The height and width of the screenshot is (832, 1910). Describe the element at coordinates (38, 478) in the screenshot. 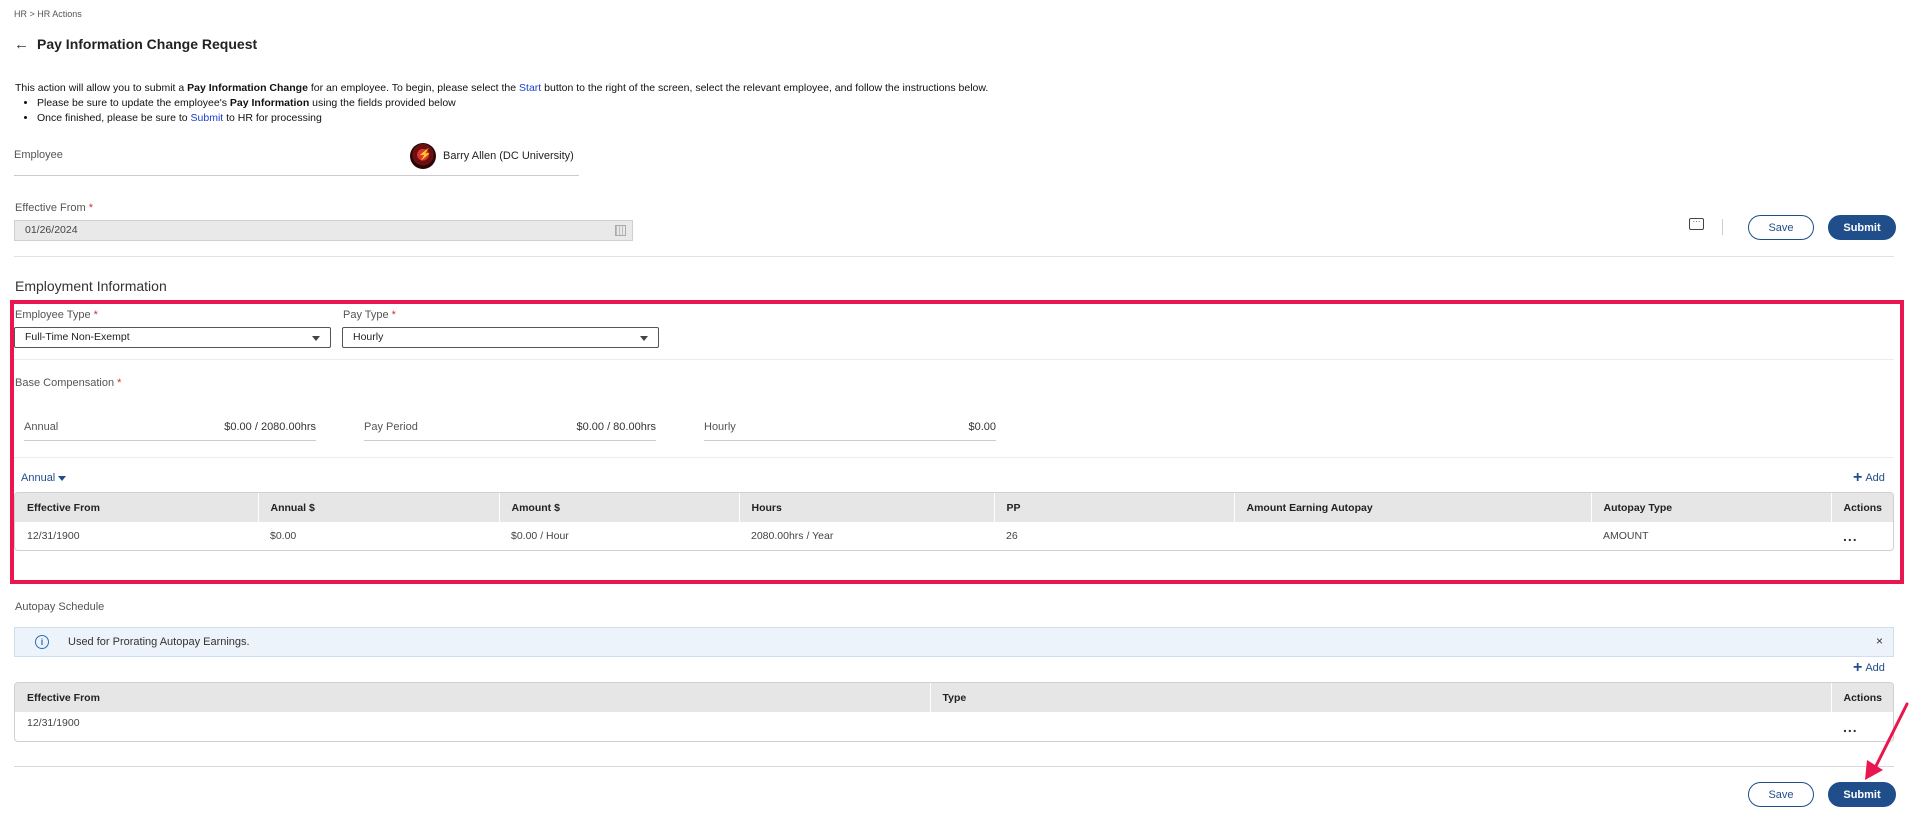

I see `view-select-label: Annual` at that location.